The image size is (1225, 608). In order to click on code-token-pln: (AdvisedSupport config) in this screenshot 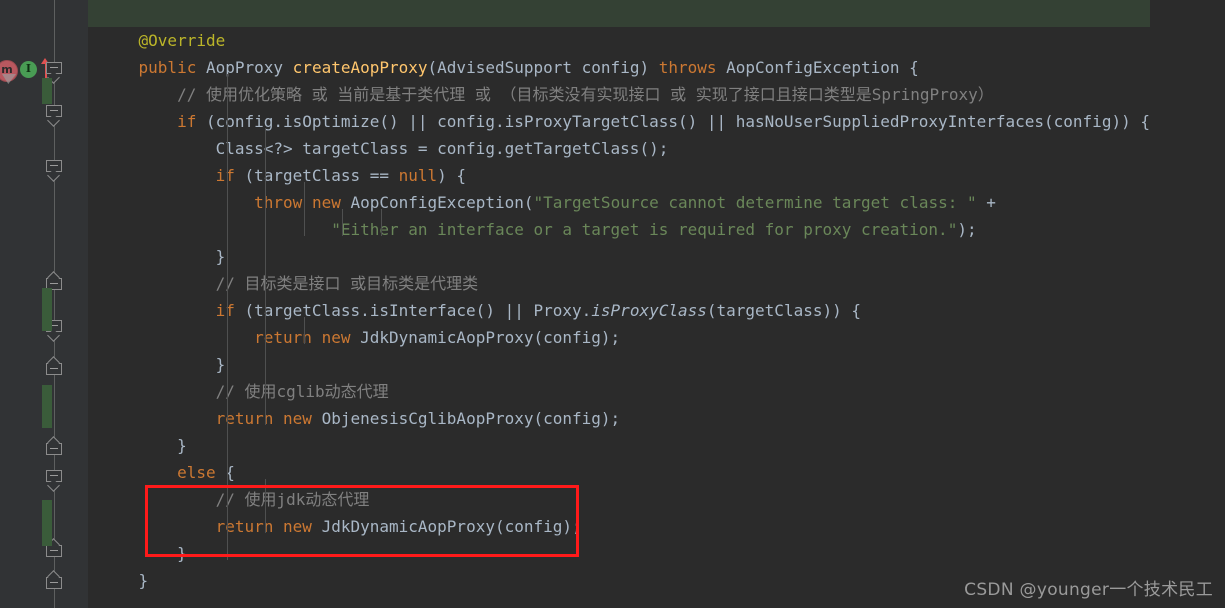, I will do `click(543, 67)`.